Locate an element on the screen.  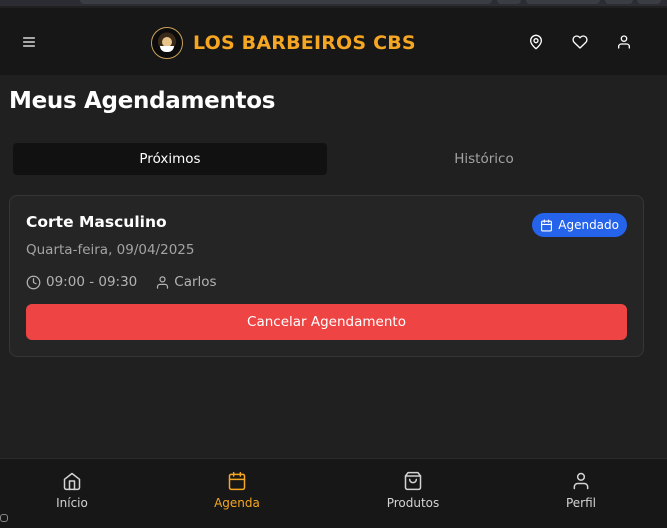
nav-label: Produtos is located at coordinates (413, 502).